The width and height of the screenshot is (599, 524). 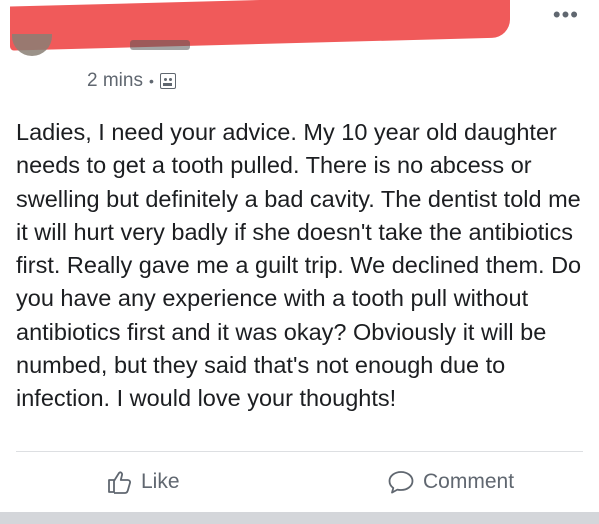 What do you see at coordinates (401, 482) in the screenshot?
I see `comment-icon` at bounding box center [401, 482].